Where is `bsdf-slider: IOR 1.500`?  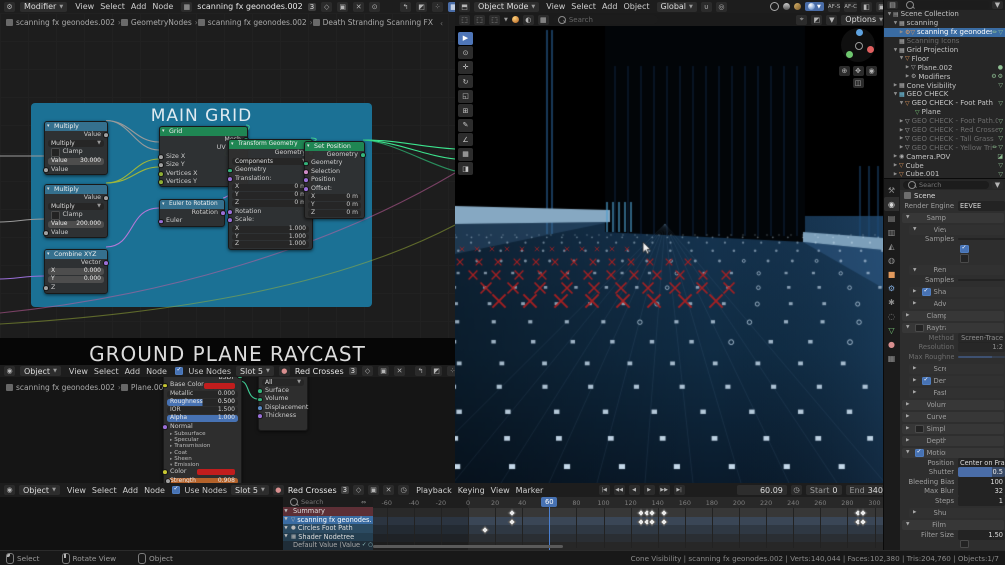 bsdf-slider: IOR 1.500 is located at coordinates (202, 410).